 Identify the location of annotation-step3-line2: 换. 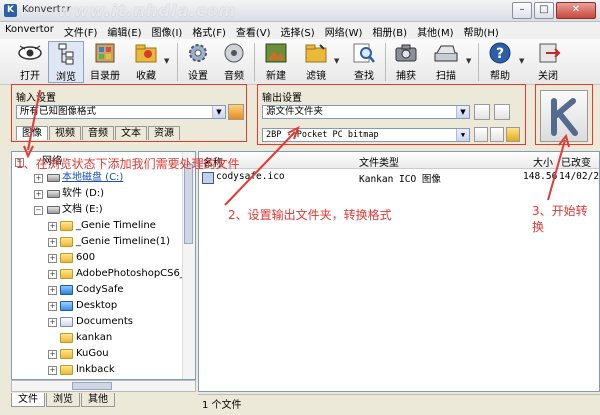
(538, 227).